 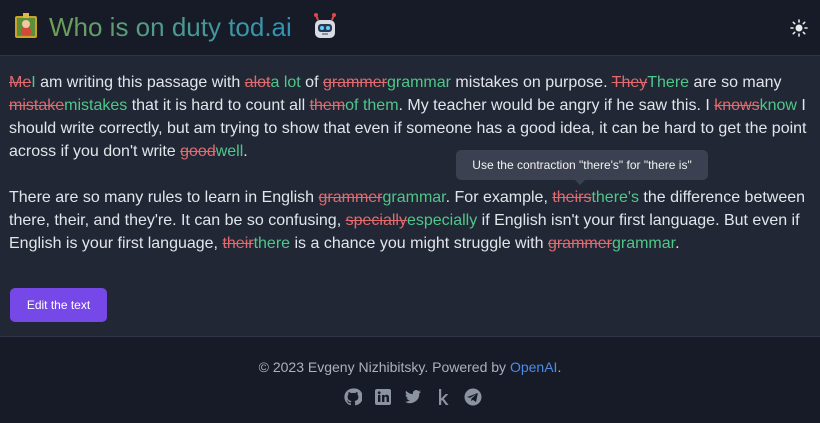 What do you see at coordinates (735, 82) in the screenshot?
I see `text-segment: are so many` at bounding box center [735, 82].